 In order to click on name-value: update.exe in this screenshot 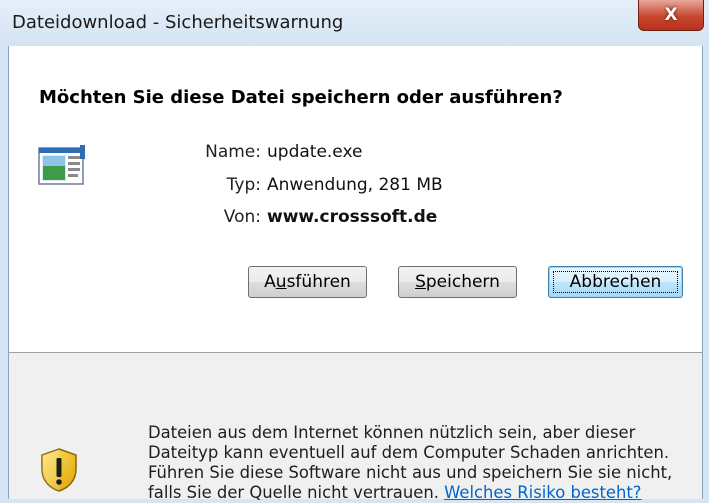, I will do `click(315, 152)`.